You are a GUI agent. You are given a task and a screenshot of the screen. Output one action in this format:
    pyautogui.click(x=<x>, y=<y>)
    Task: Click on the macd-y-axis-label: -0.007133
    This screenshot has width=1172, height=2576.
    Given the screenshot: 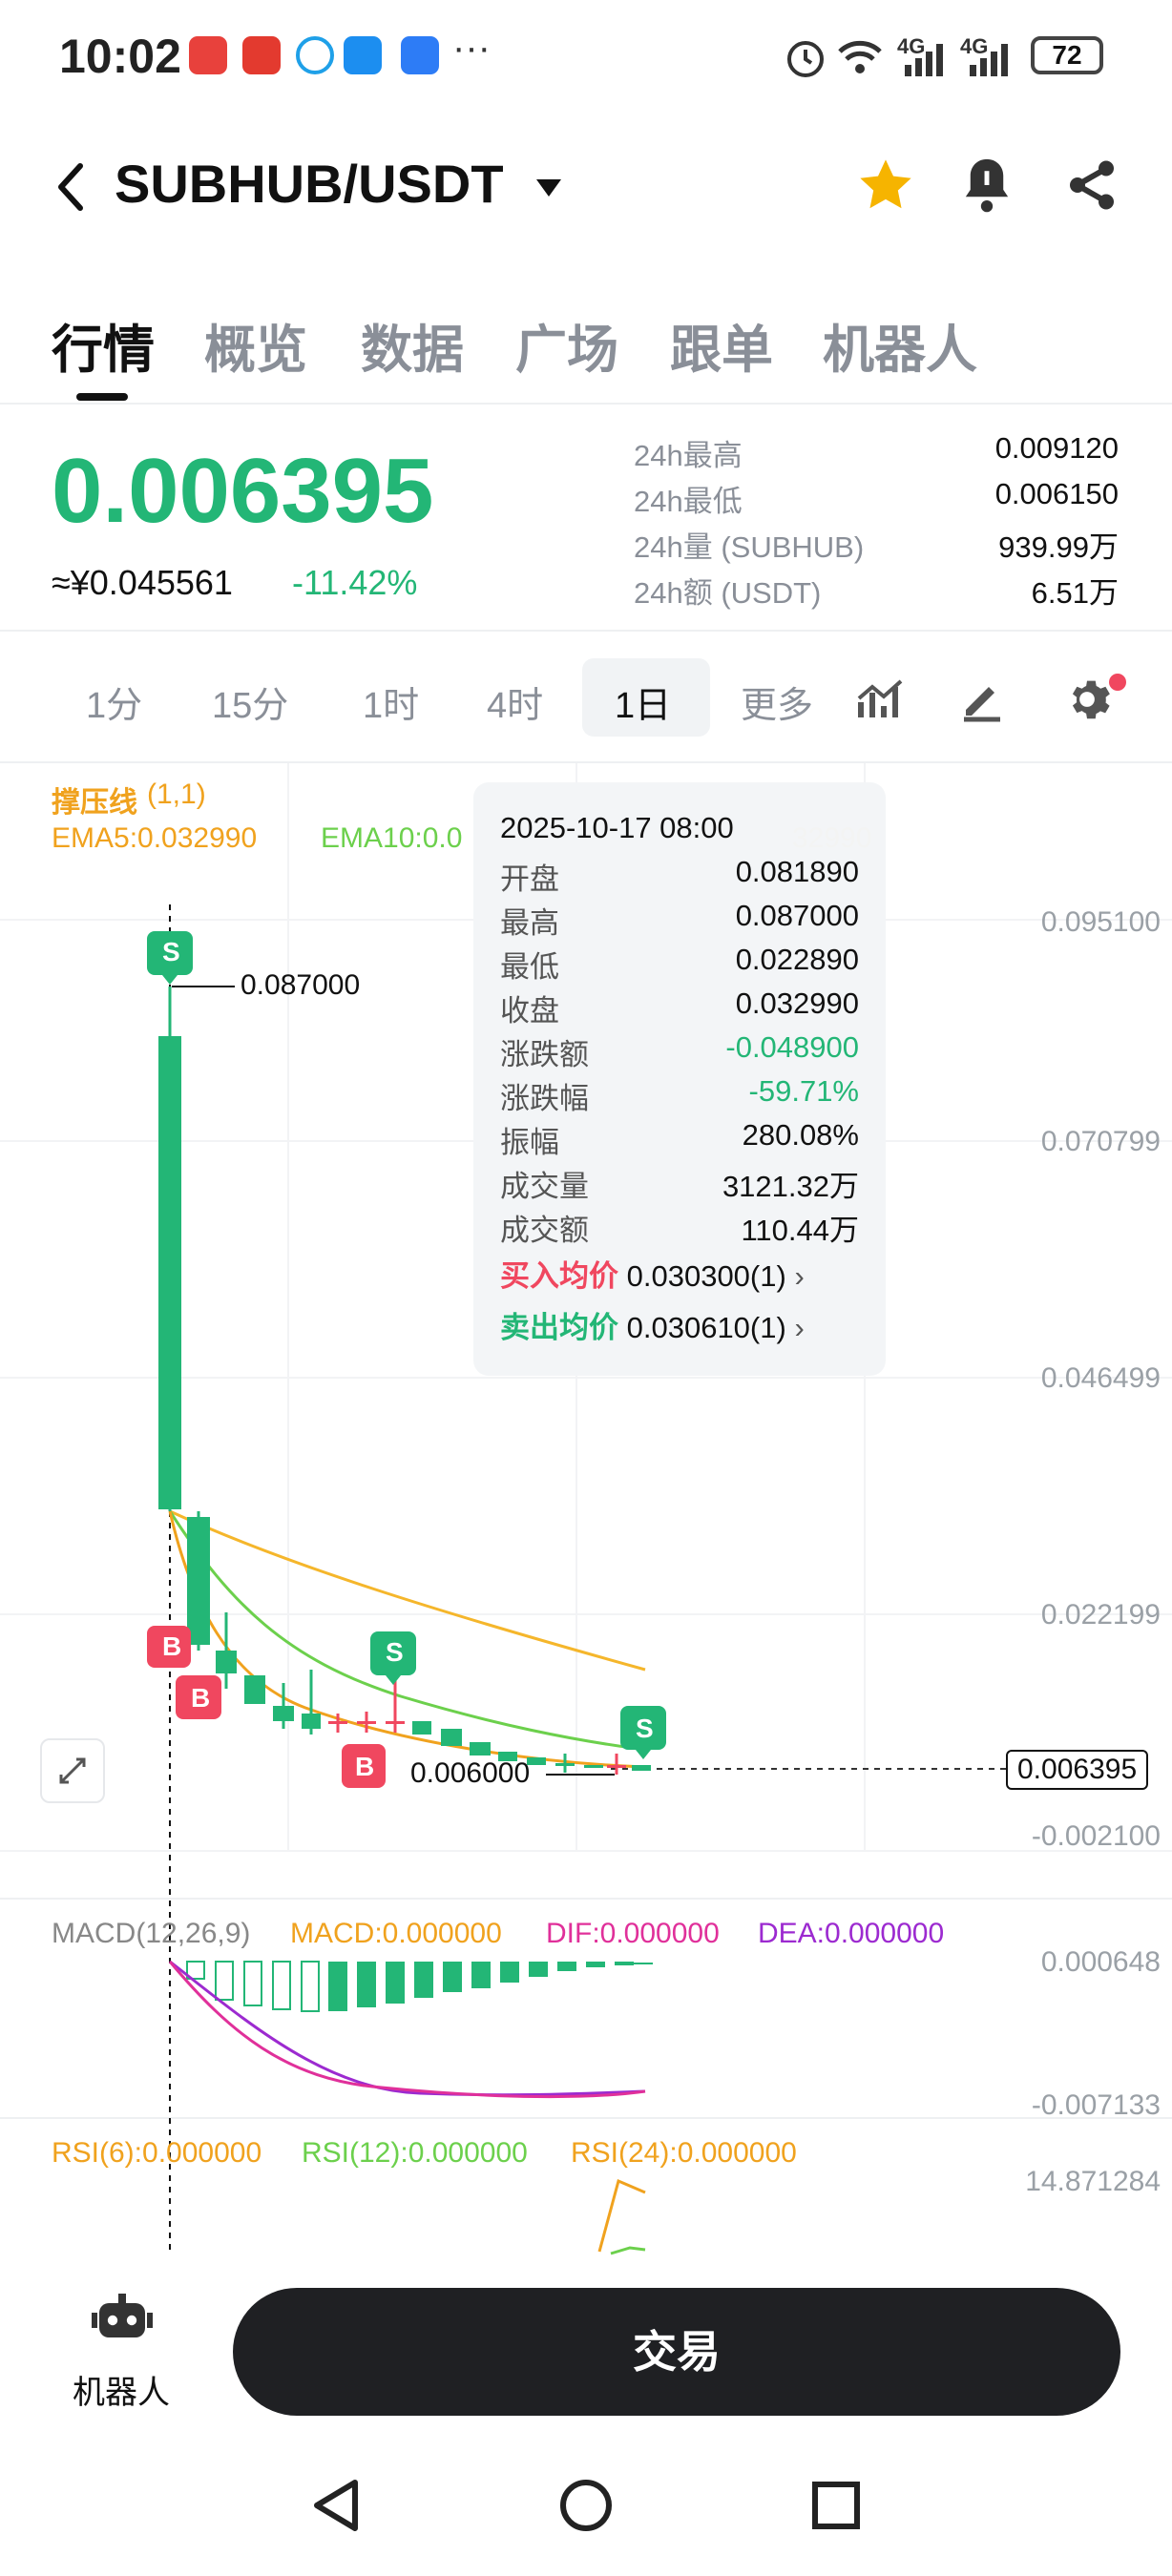 What is the action you would take?
    pyautogui.click(x=1096, y=2105)
    